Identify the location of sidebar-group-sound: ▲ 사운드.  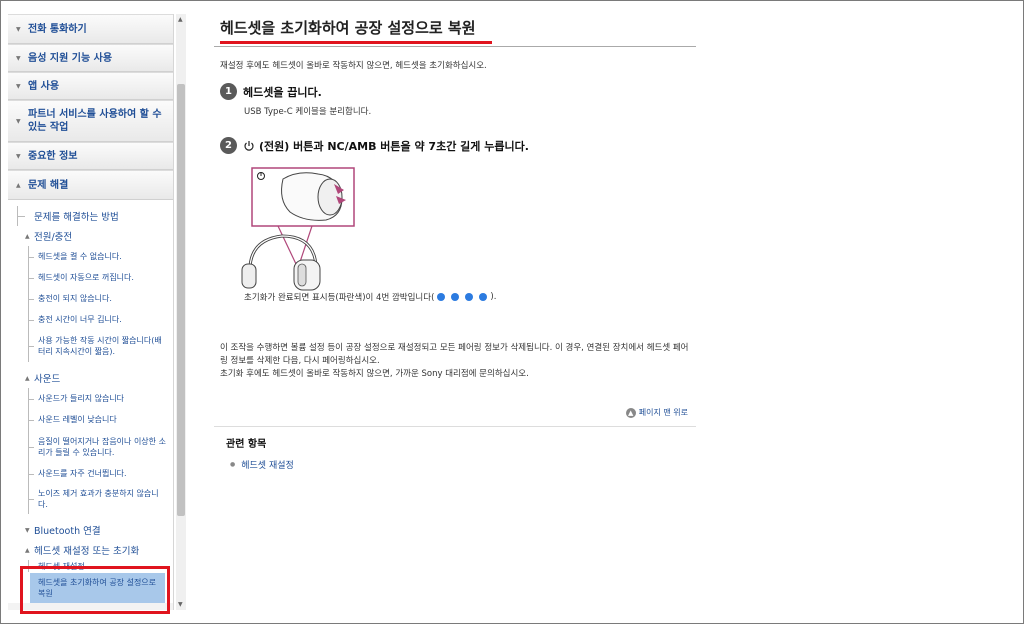
(90, 378).